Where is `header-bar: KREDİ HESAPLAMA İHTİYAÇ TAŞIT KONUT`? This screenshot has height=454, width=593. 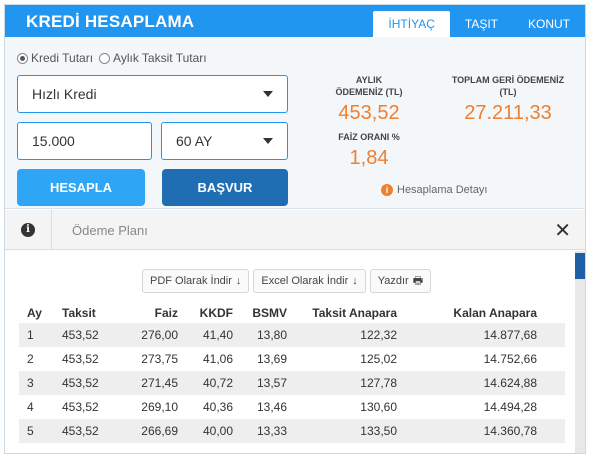
header-bar: KREDİ HESAPLAMA İHTİYAÇ TAŞIT KONUT is located at coordinates (295, 21).